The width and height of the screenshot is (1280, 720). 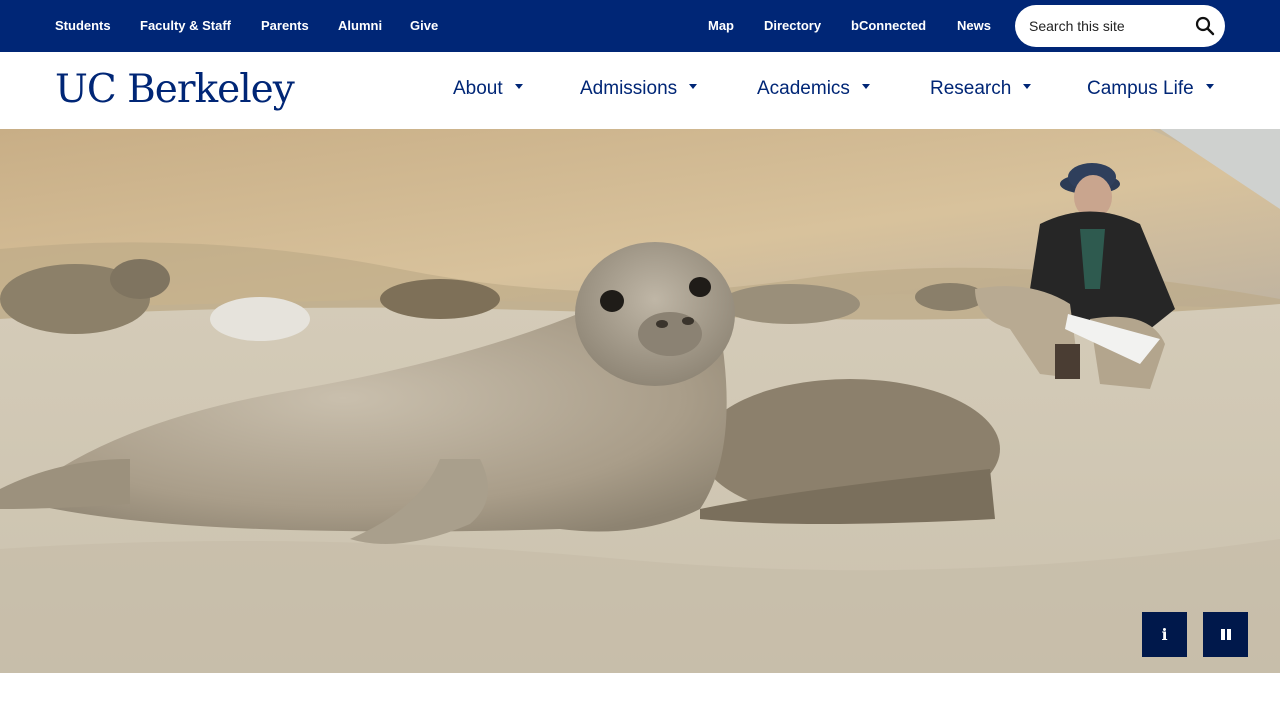 I want to click on util-link-faculty-staff: Faculty & Staff, so click(x=185, y=26).